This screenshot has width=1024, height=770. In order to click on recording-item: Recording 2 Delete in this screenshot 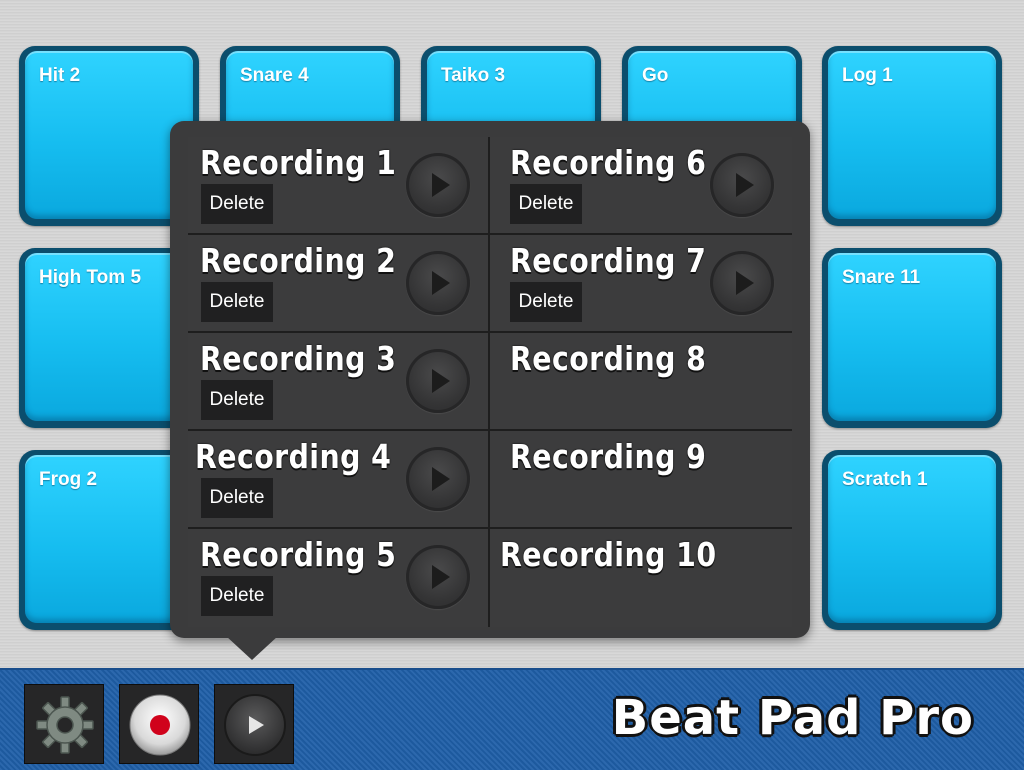, I will do `click(339, 284)`.